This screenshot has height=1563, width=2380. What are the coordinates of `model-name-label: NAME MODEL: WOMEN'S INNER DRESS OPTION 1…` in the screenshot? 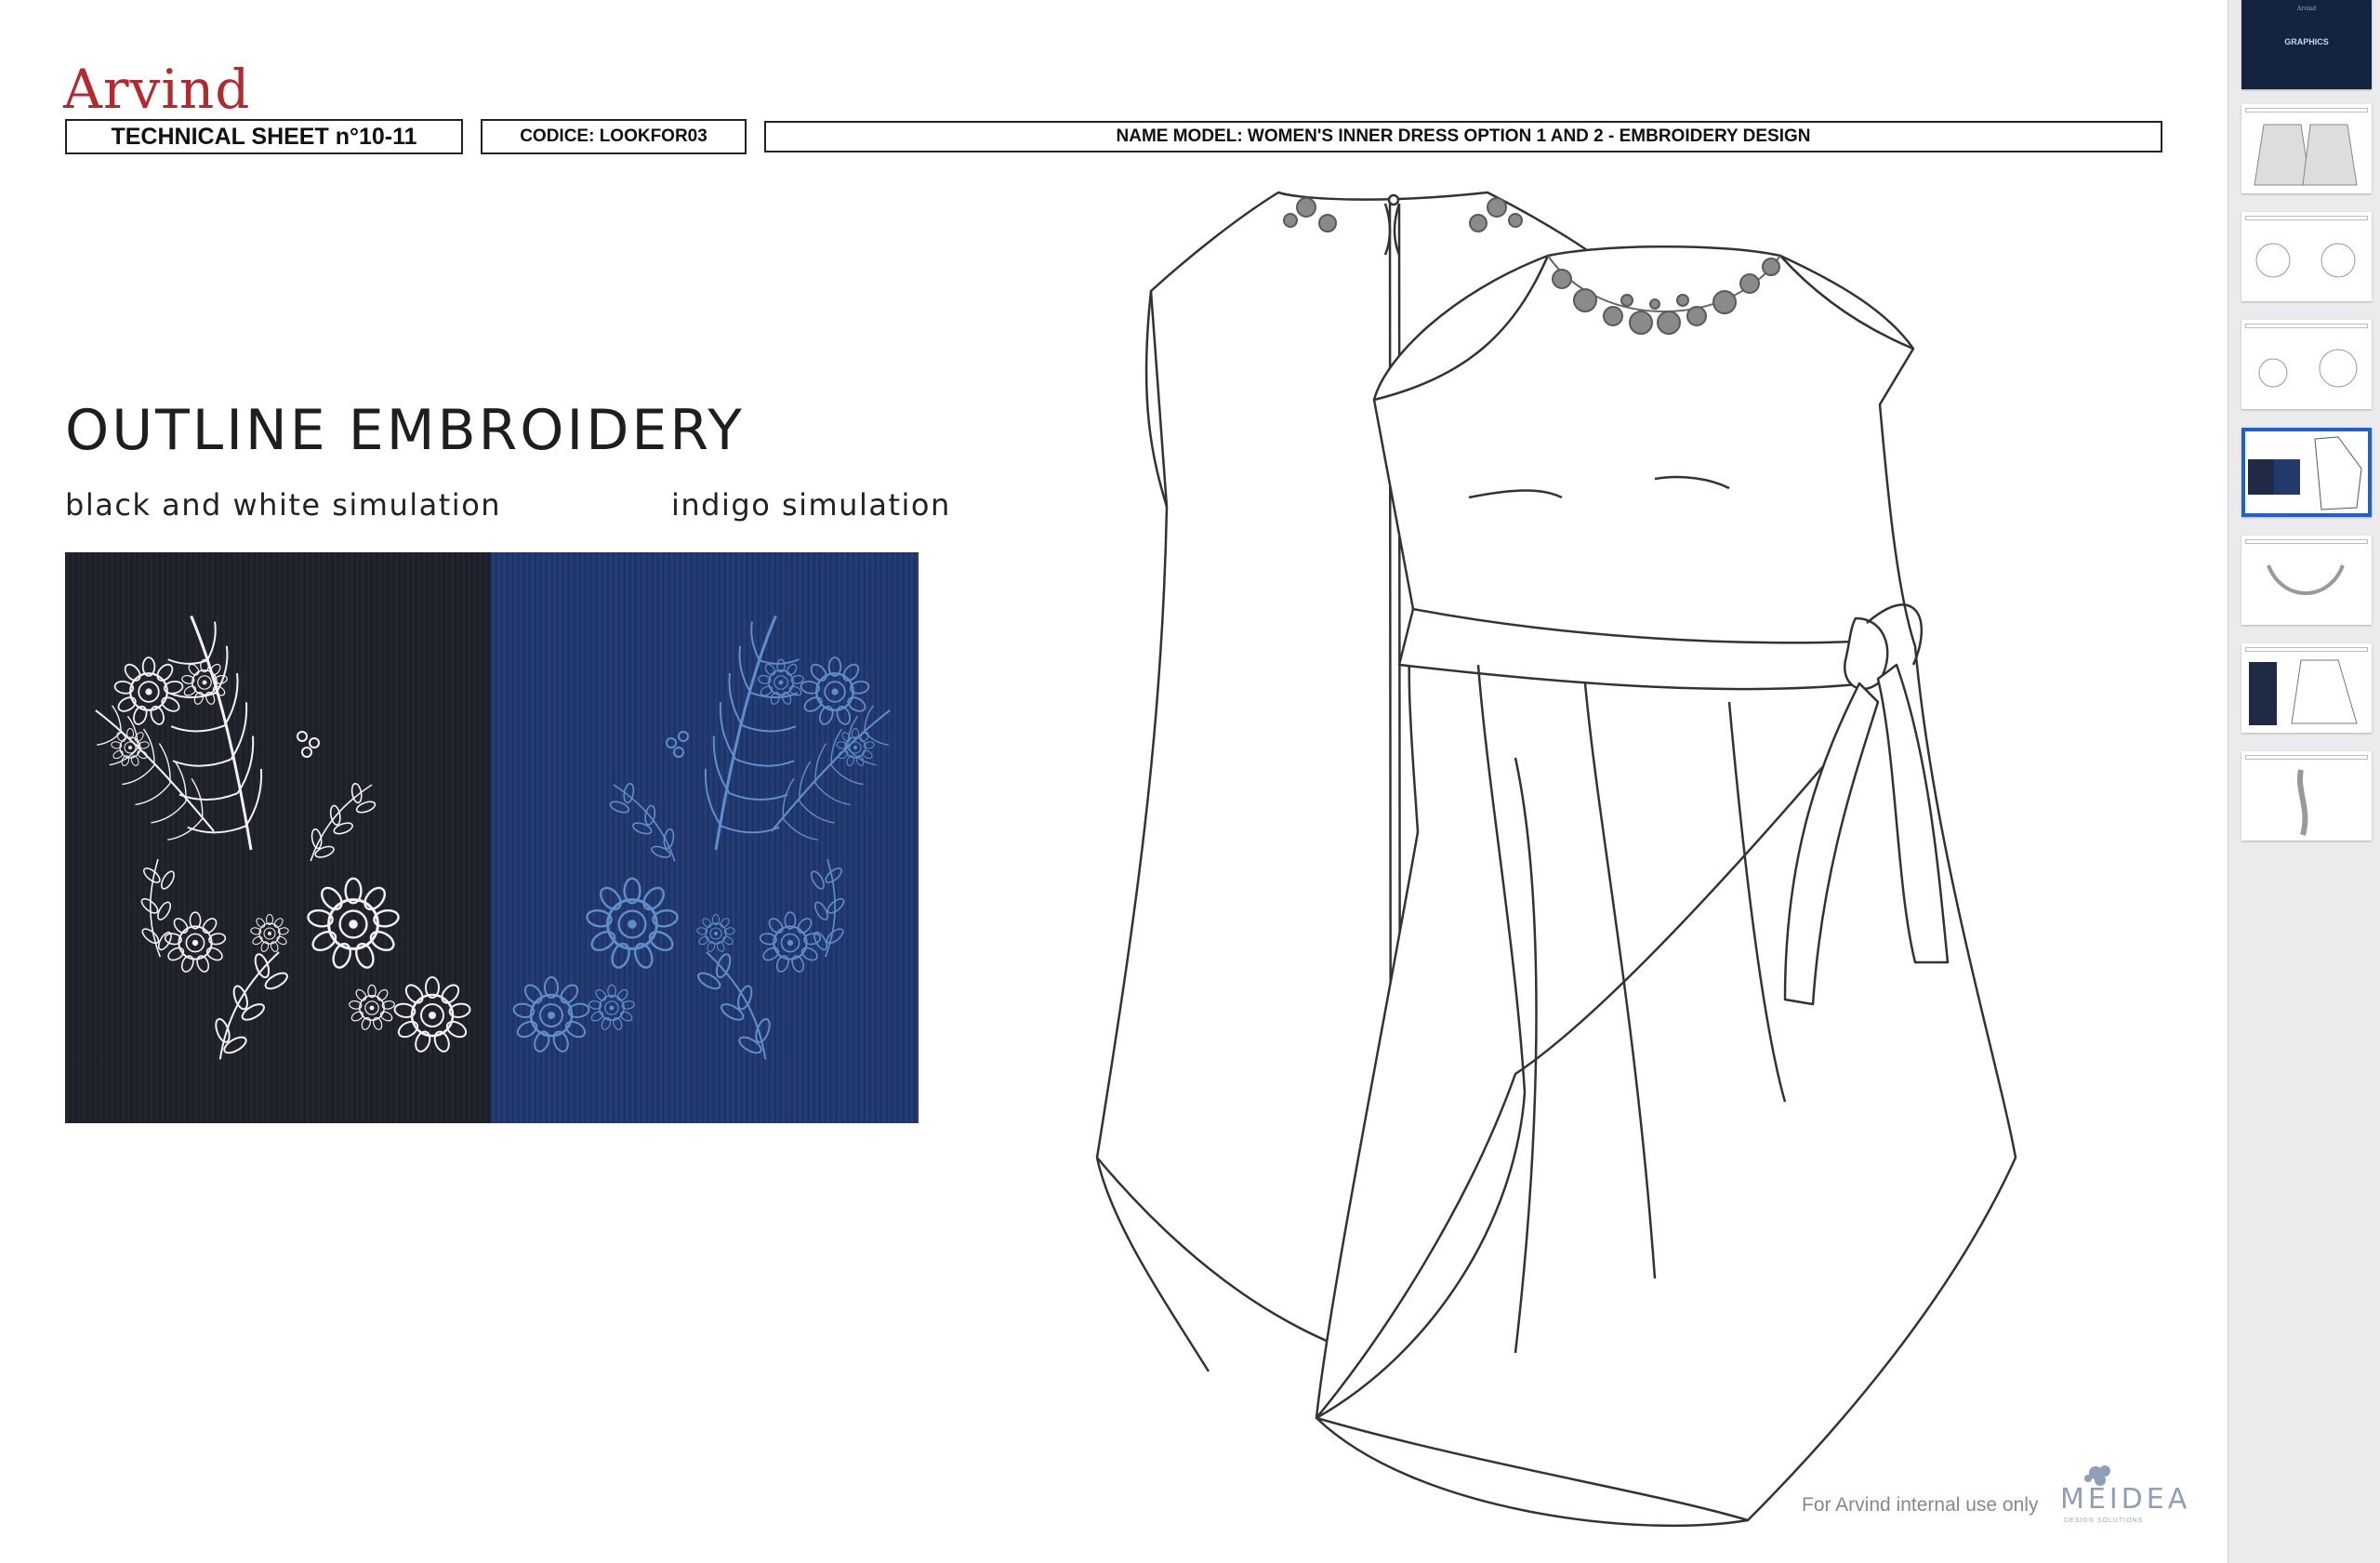 It's located at (1463, 137).